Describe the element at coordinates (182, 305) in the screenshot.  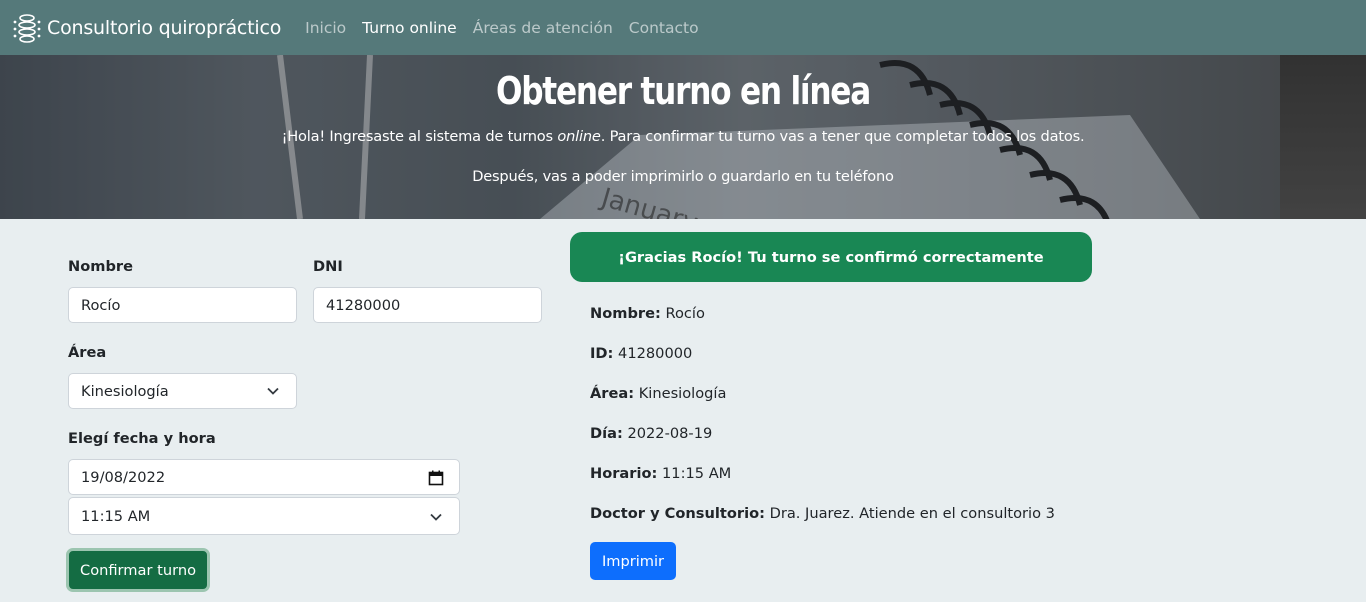
I see `nombre-input: Rocío` at that location.